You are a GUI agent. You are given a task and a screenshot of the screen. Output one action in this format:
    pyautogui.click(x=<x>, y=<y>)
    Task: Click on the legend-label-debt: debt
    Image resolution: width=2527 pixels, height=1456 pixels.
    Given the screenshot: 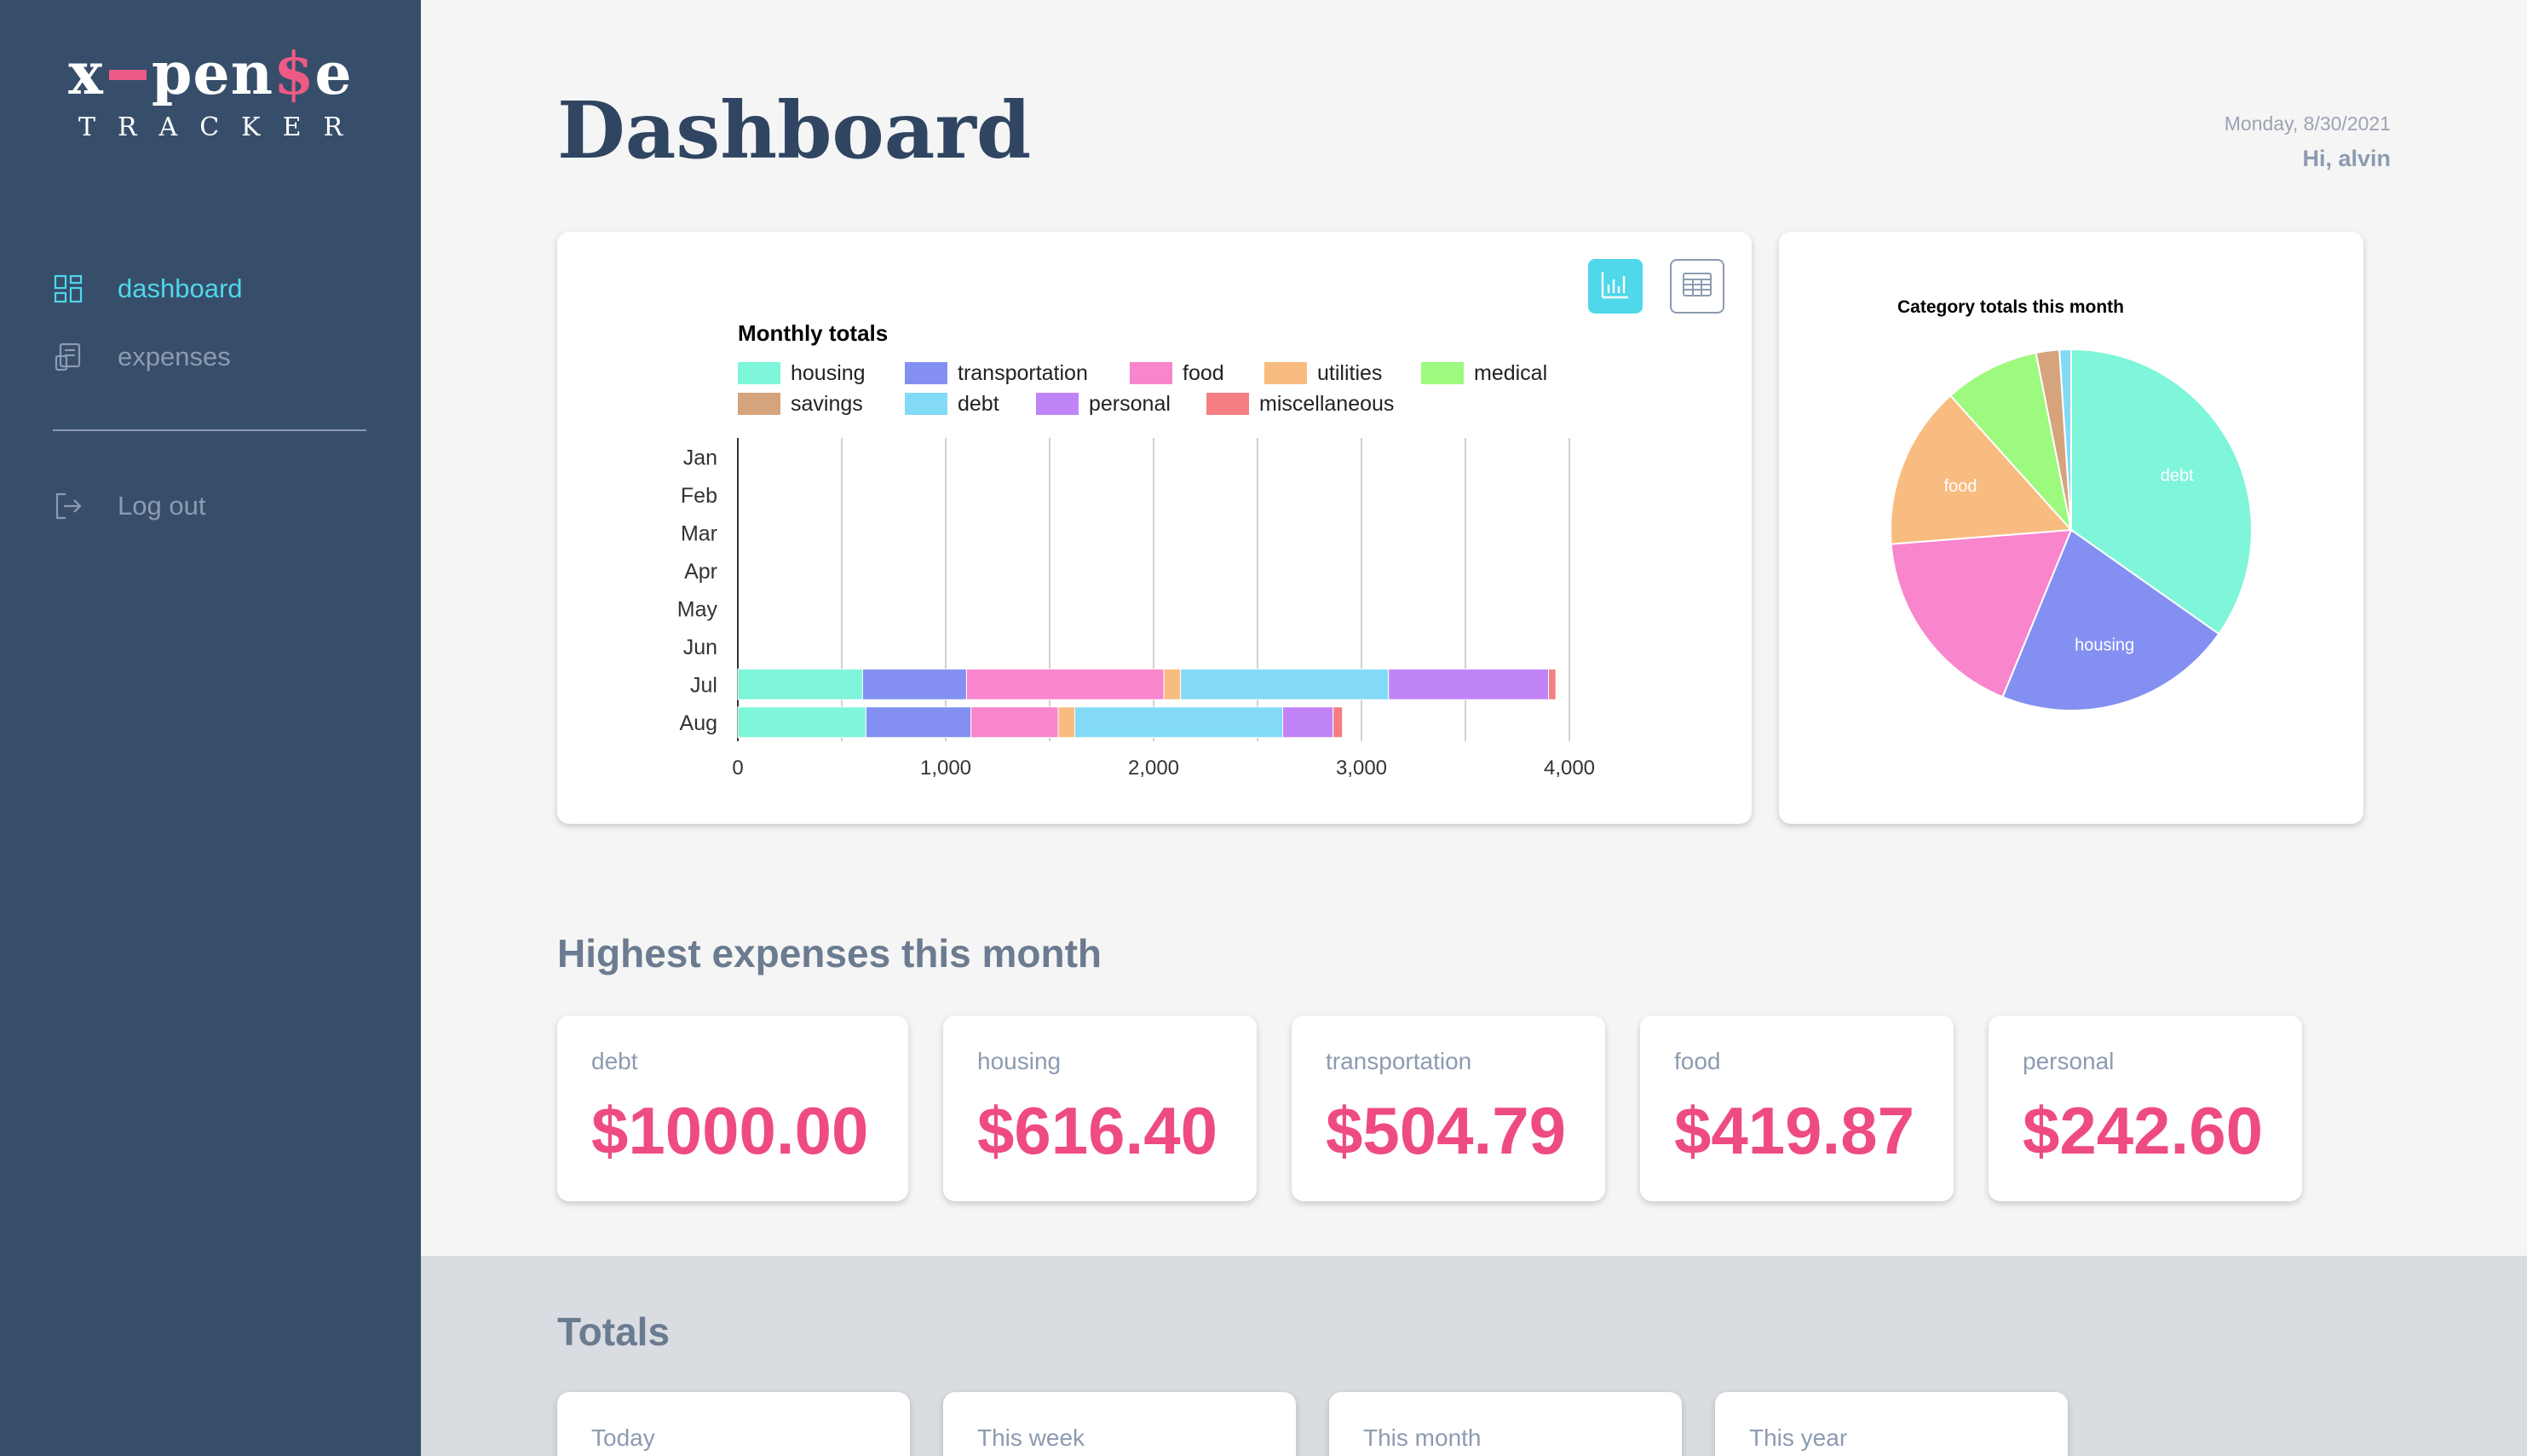 What is the action you would take?
    pyautogui.click(x=978, y=404)
    